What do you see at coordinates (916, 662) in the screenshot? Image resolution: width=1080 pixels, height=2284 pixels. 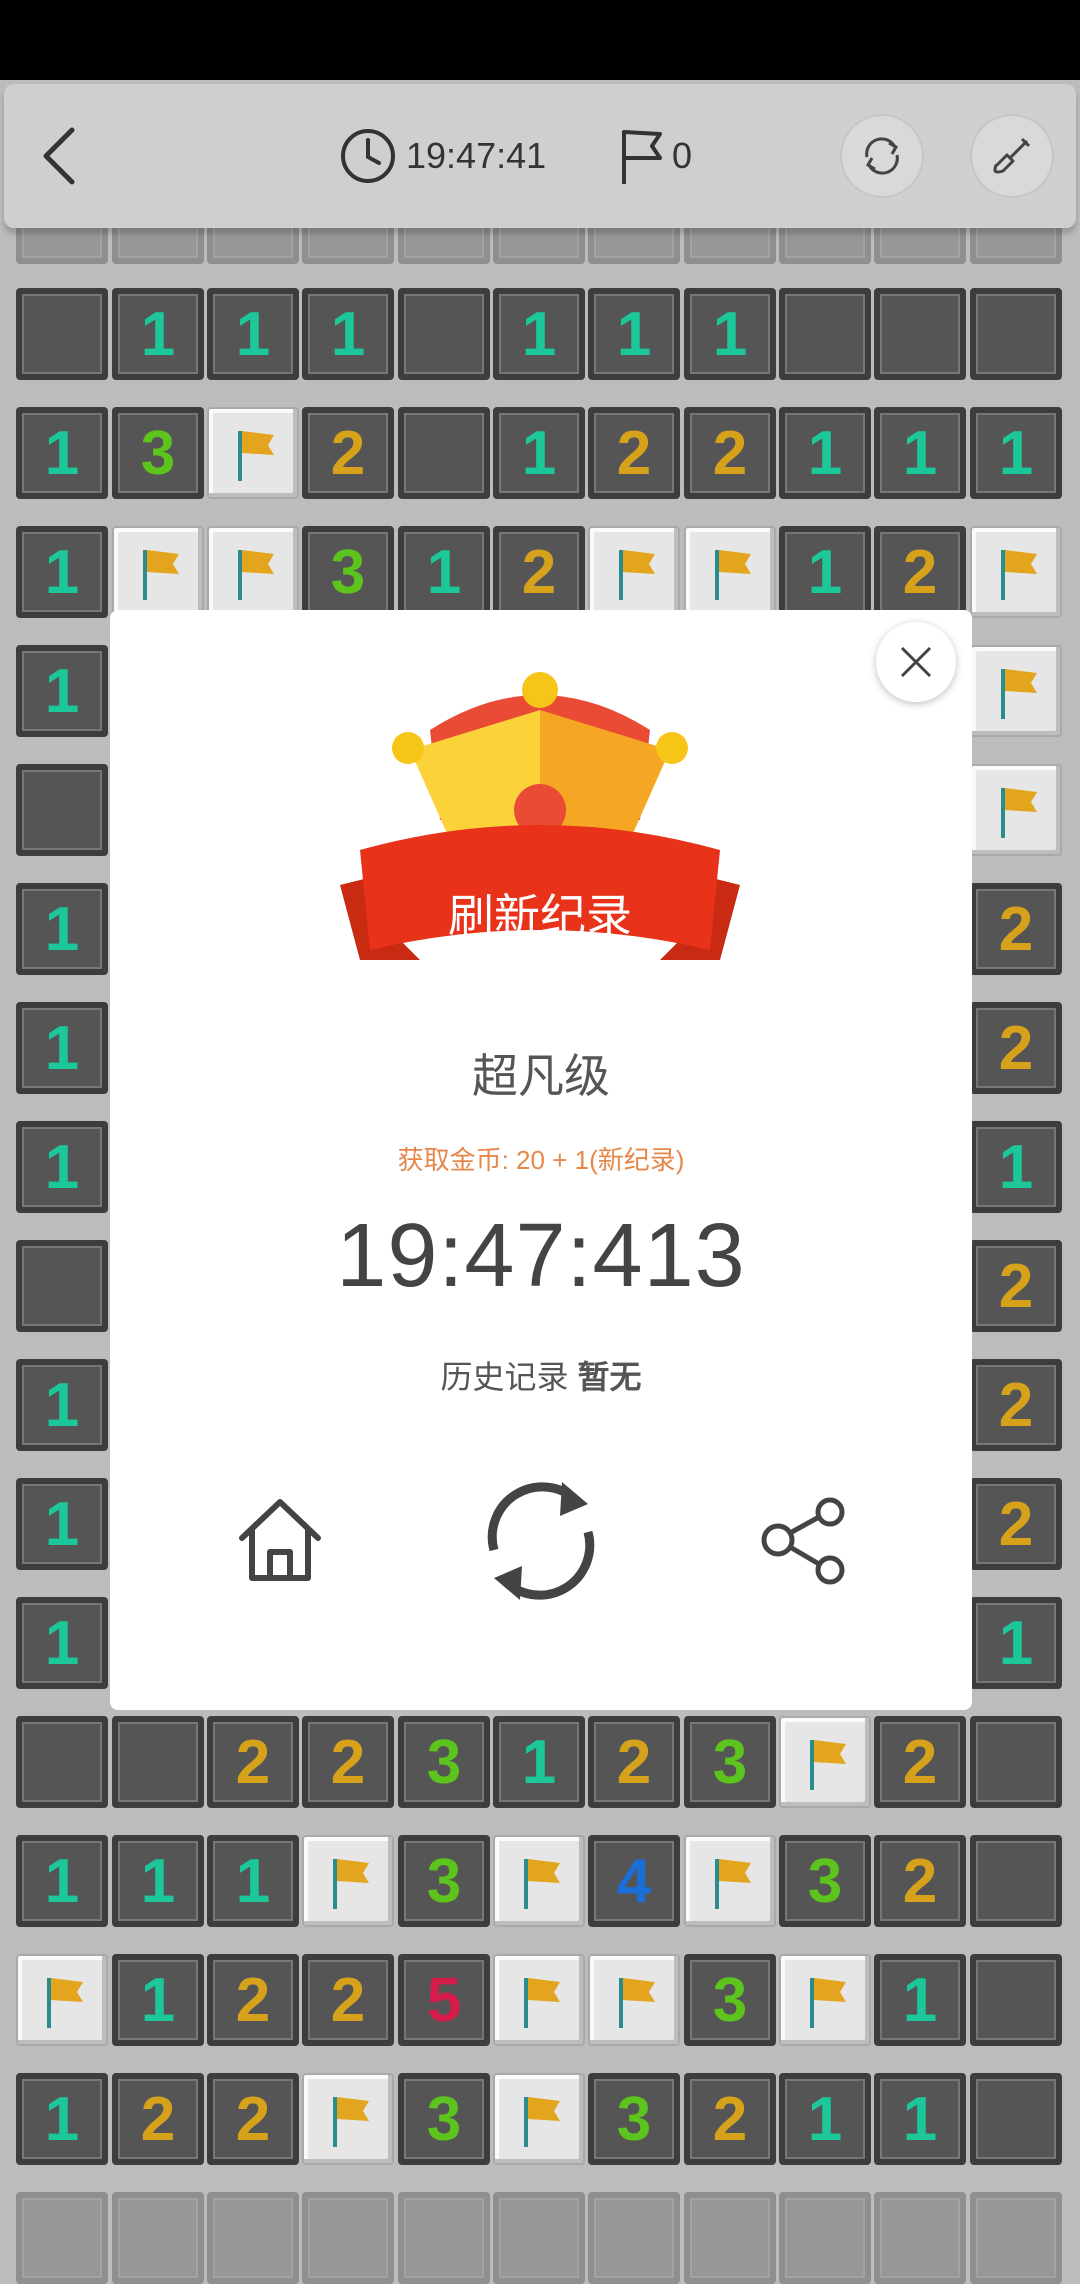 I see `close-button` at bounding box center [916, 662].